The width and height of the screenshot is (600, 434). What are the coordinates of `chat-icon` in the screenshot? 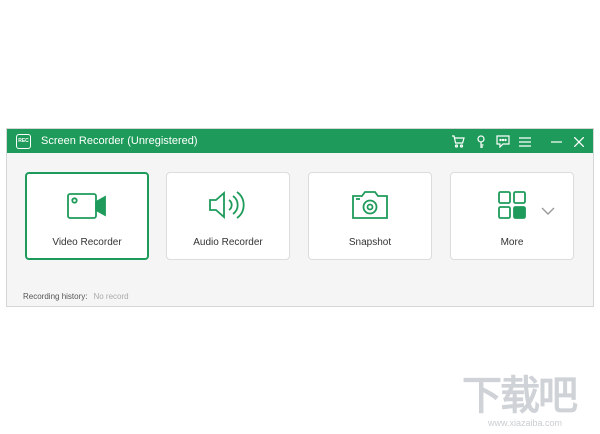 It's located at (502, 141).